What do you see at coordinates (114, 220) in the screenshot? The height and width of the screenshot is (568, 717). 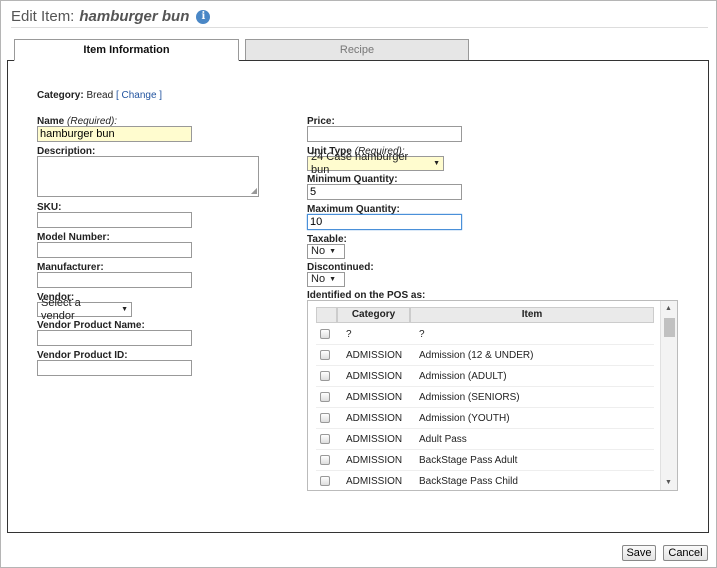 I see `sku-field` at bounding box center [114, 220].